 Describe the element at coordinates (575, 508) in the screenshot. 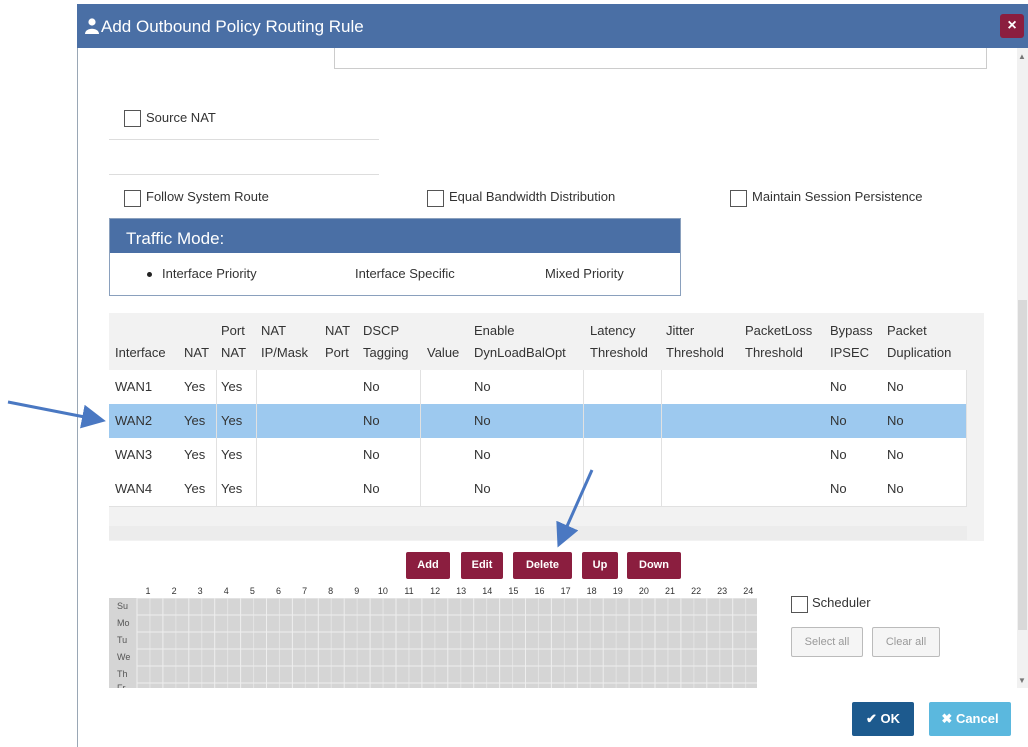

I see `arrow-to-delete-icon` at that location.